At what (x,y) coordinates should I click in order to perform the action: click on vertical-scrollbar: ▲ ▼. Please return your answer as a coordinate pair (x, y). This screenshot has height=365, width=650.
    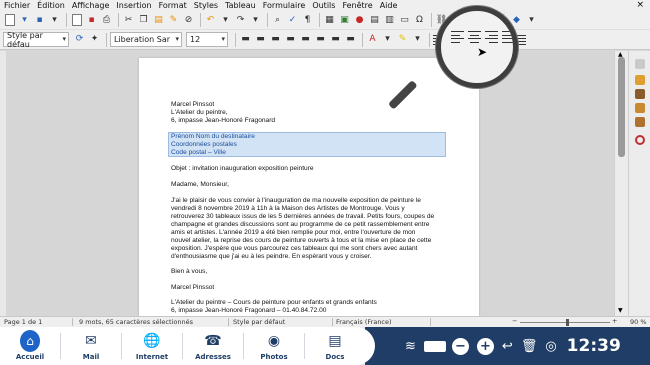
    Looking at the image, I should click on (621, 183).